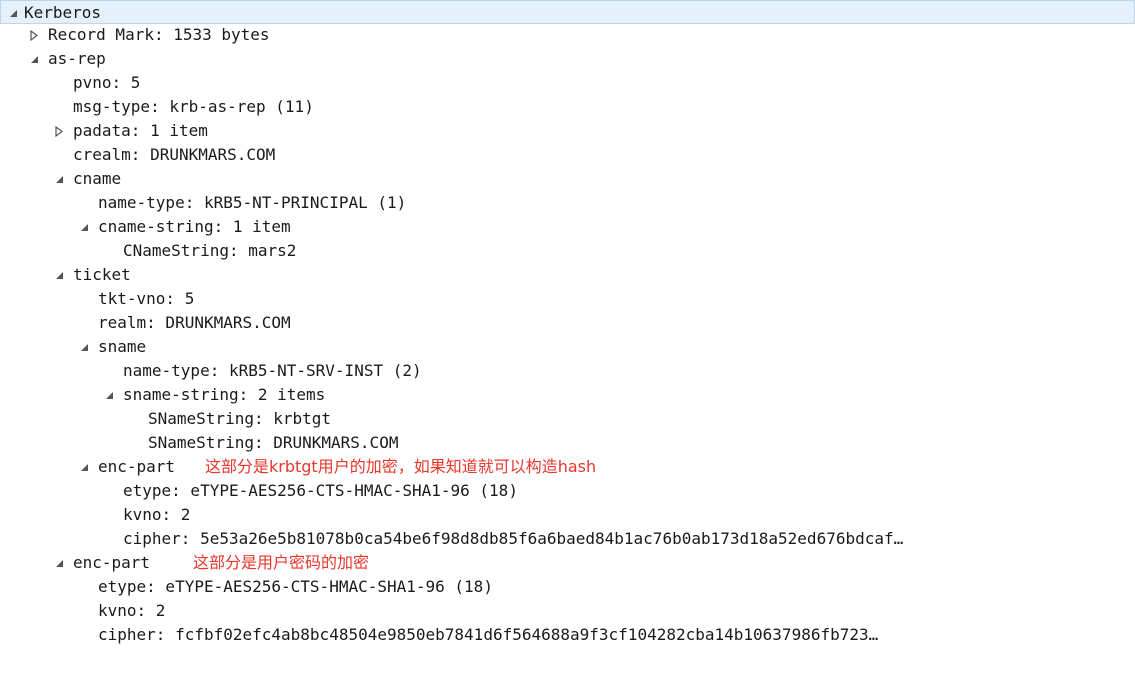  I want to click on tree-row-ticket-kvno: kvno: 2, so click(567, 515).